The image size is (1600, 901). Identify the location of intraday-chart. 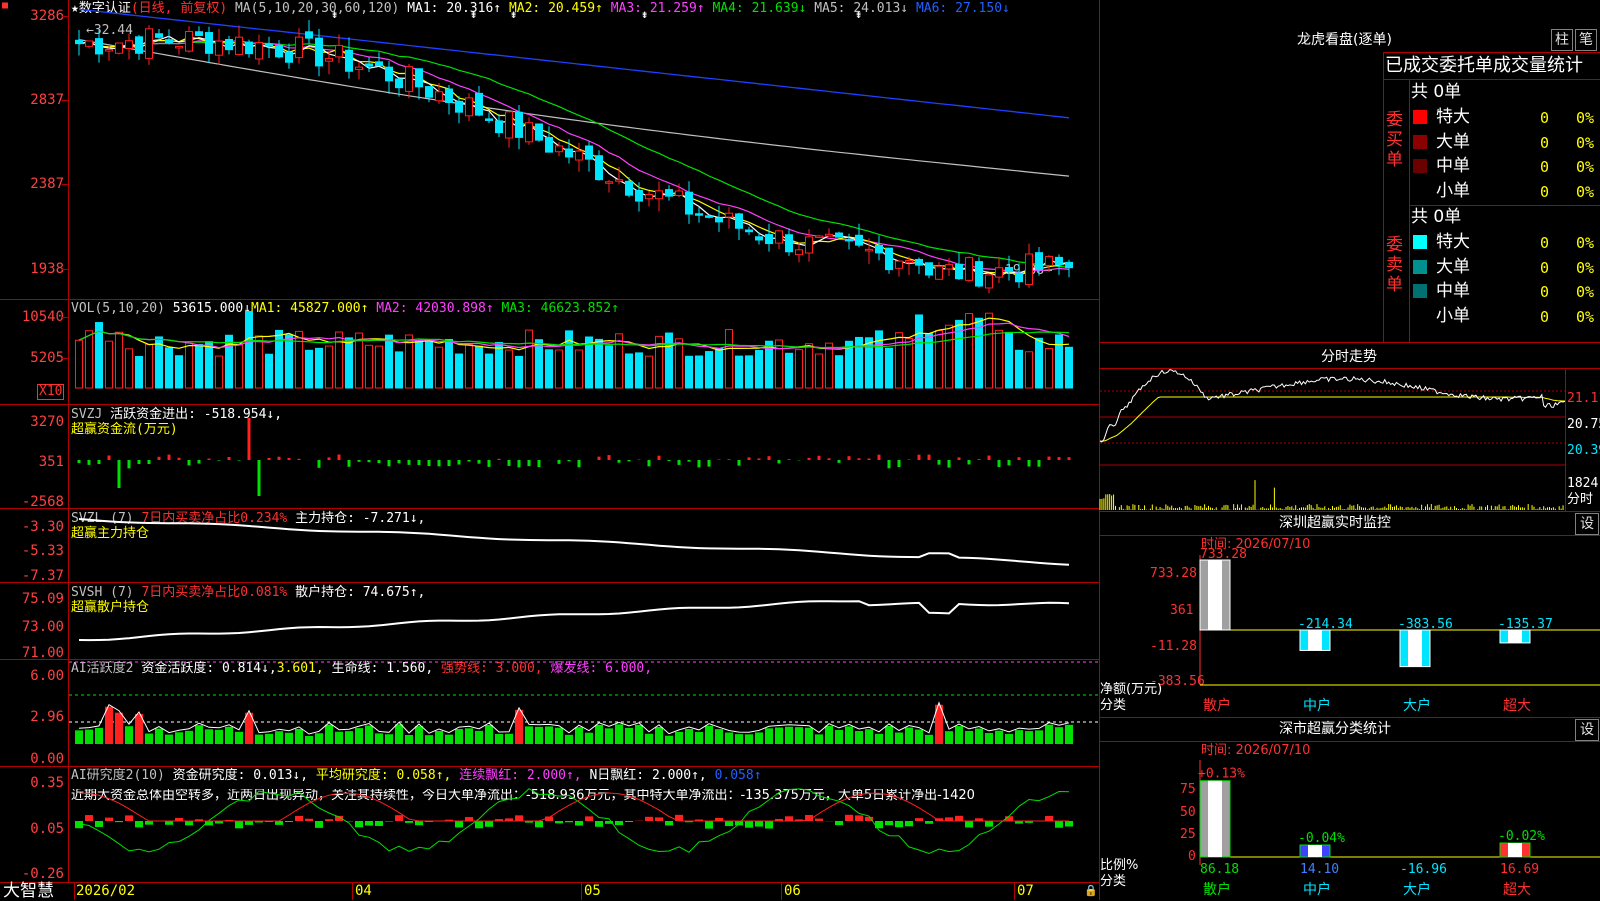
(1333, 440).